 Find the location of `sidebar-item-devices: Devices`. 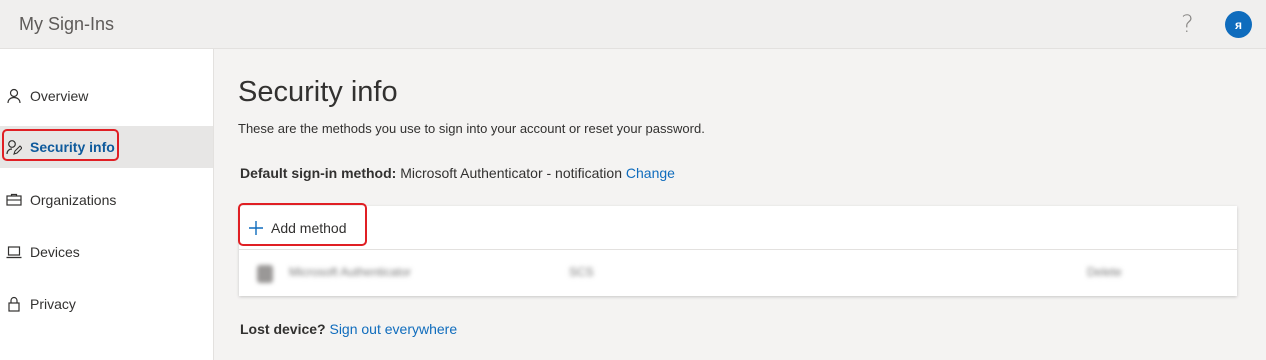

sidebar-item-devices: Devices is located at coordinates (106, 252).